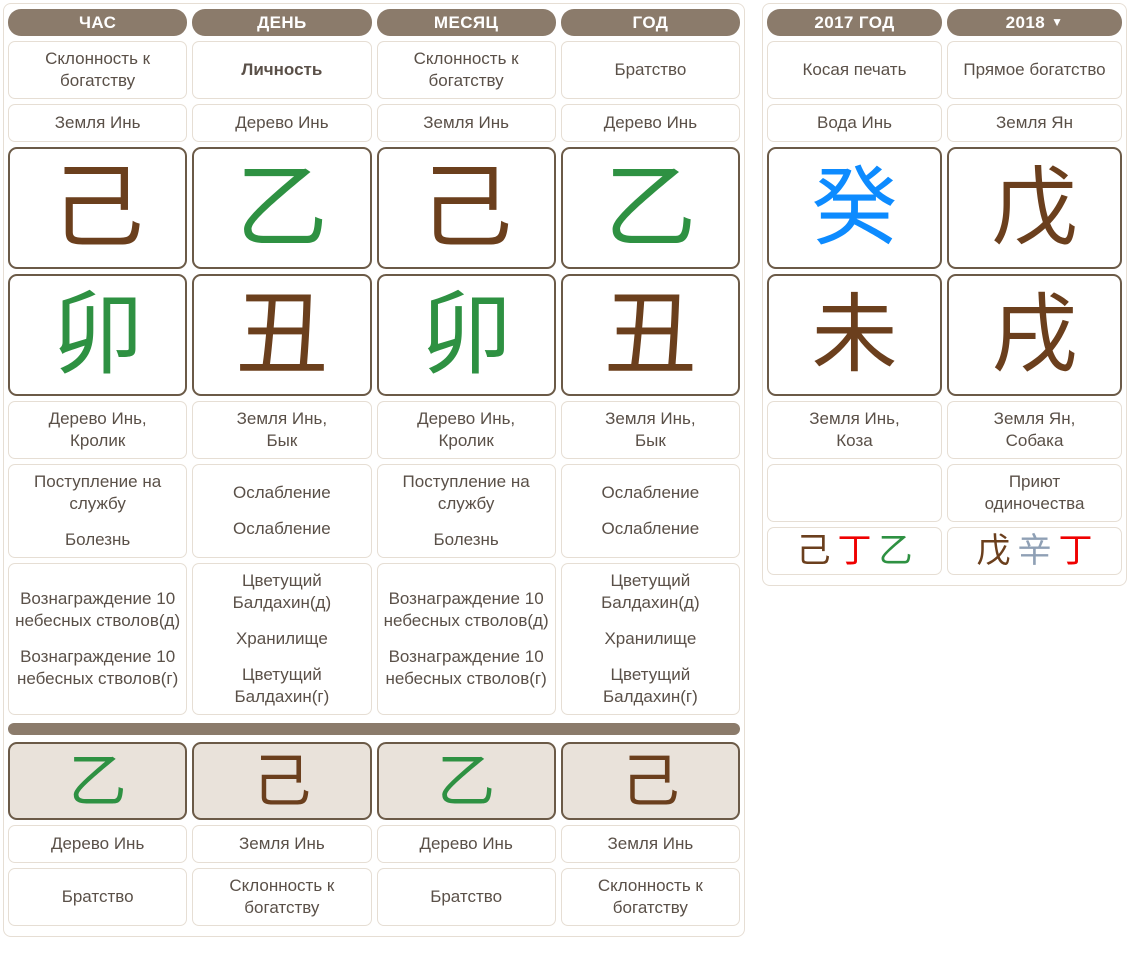  I want to click on annual-earthly-branch-row: 未 戌, so click(944, 335).